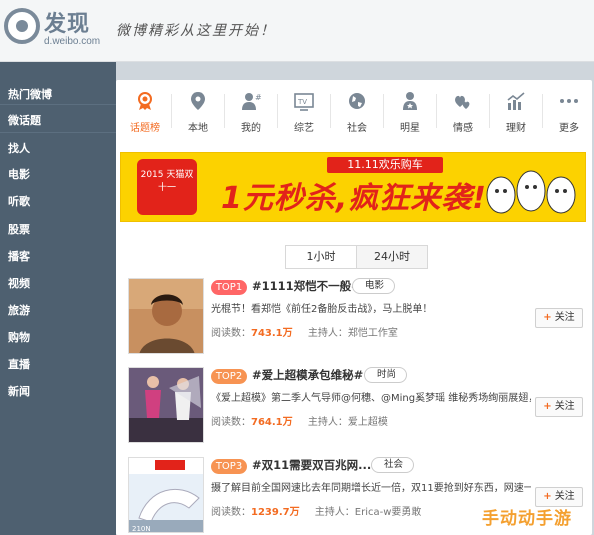  I want to click on banner-headline: 1元秒杀,疯狂来袭!, so click(354, 198).